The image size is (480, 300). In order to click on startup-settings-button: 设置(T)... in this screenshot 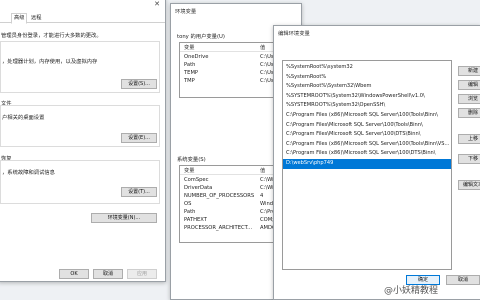, I will do `click(139, 192)`.